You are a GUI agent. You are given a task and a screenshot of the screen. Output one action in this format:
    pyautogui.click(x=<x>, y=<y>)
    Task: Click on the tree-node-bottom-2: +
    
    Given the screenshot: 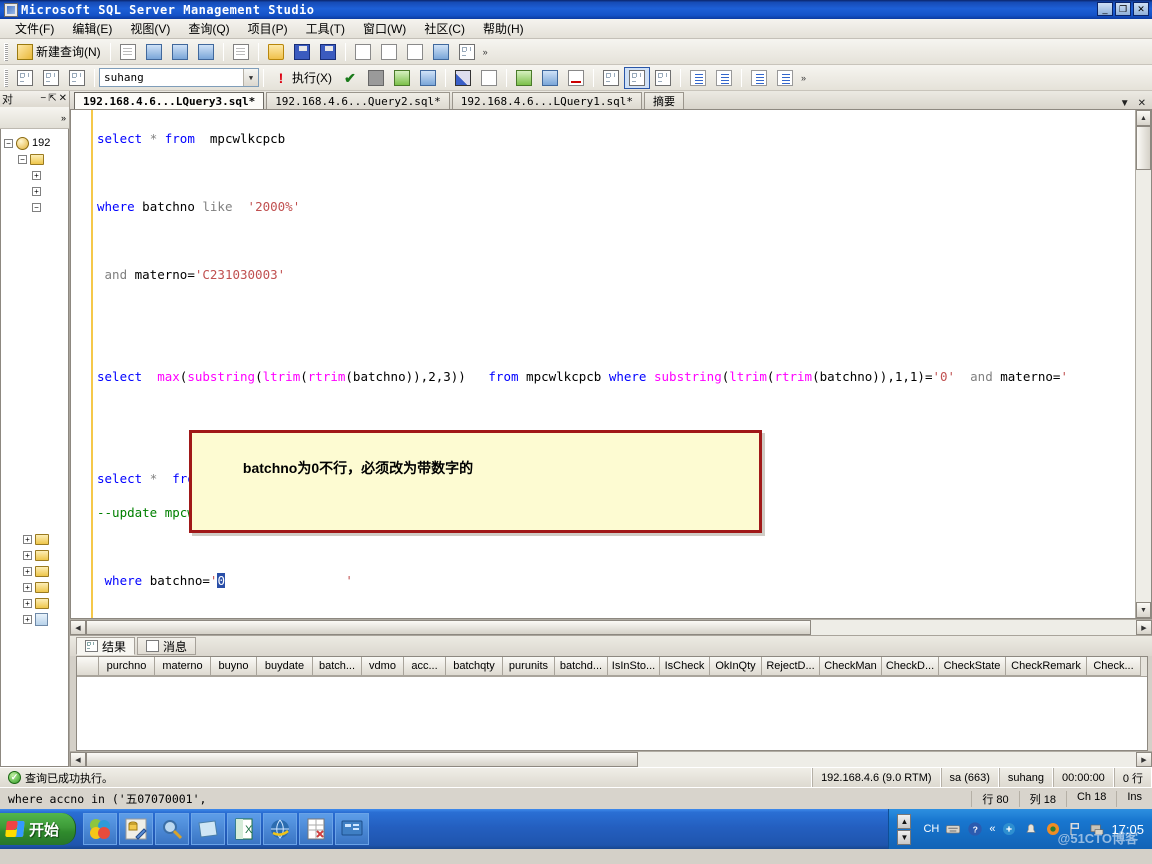 What is the action you would take?
    pyautogui.click(x=34, y=555)
    